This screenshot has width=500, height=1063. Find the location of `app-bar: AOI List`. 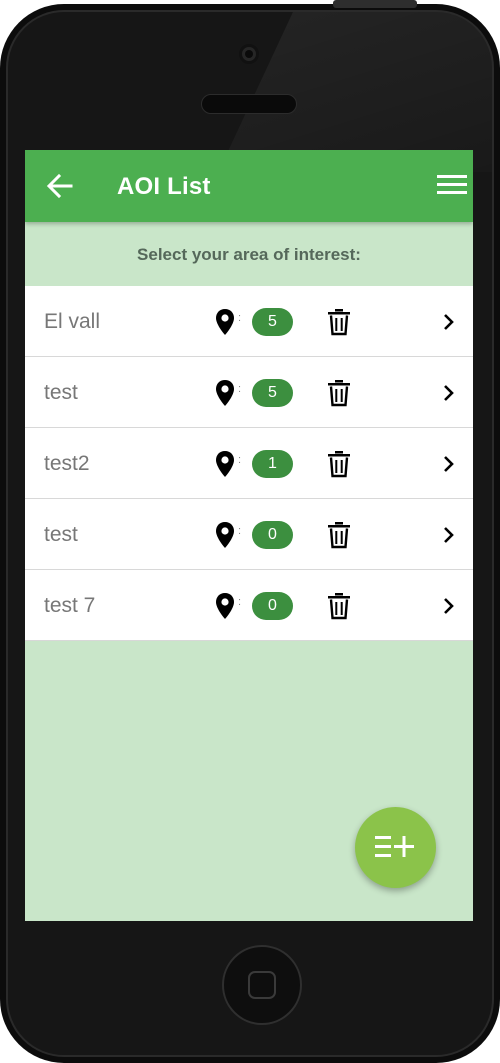

app-bar: AOI List is located at coordinates (249, 186).